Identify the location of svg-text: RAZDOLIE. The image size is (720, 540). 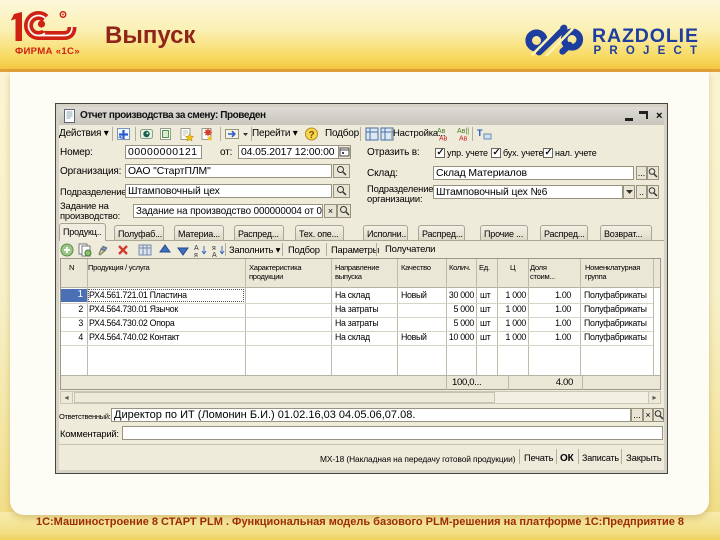
(645, 36).